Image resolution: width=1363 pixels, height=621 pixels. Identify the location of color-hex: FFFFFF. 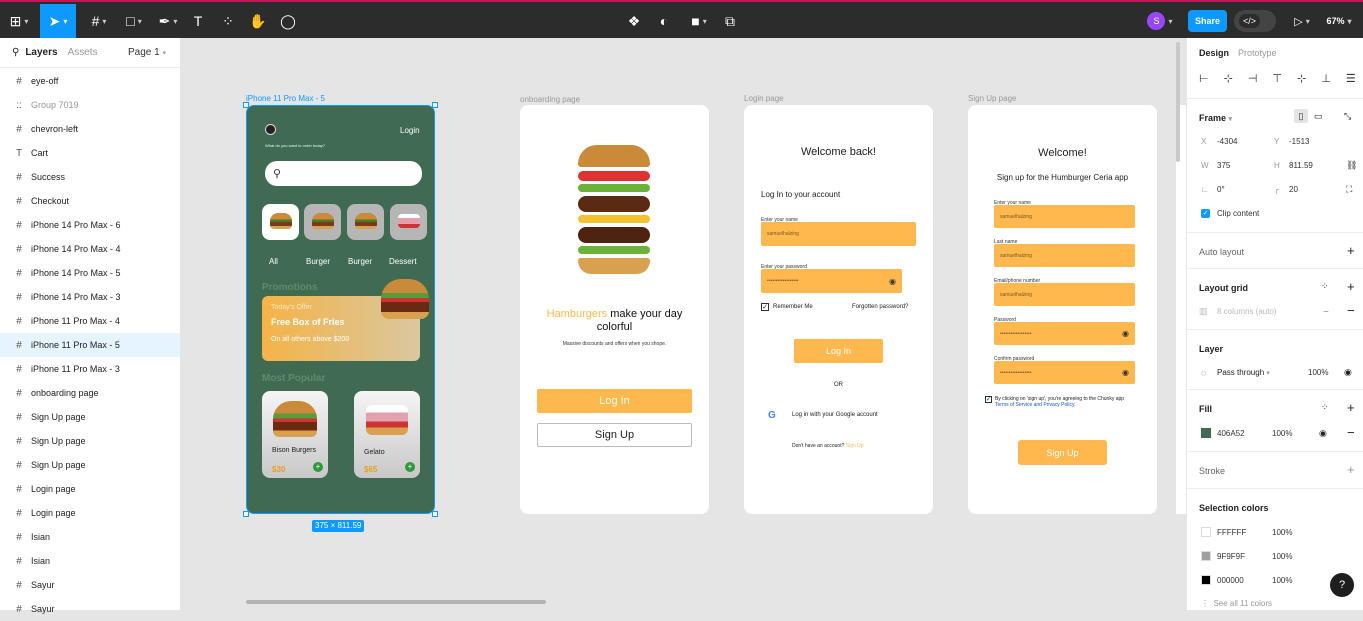
(1231, 532).